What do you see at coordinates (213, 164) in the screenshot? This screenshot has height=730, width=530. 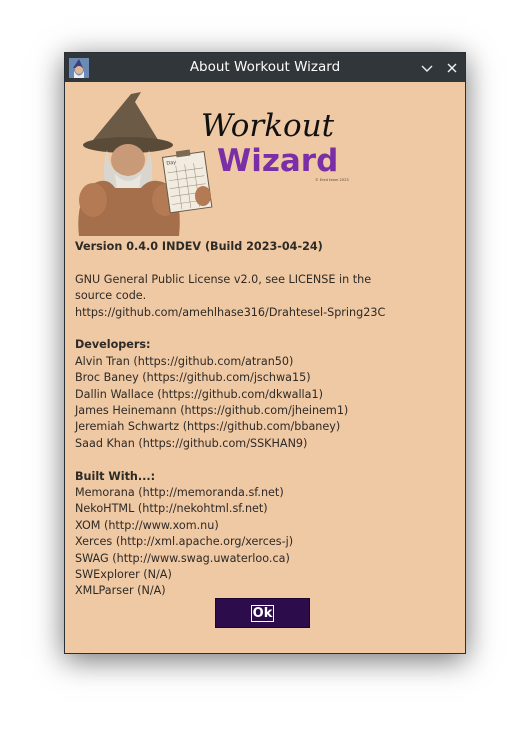 I see `workout-wizard-logo: Day Workout Wizard © Ered team 2023` at bounding box center [213, 164].